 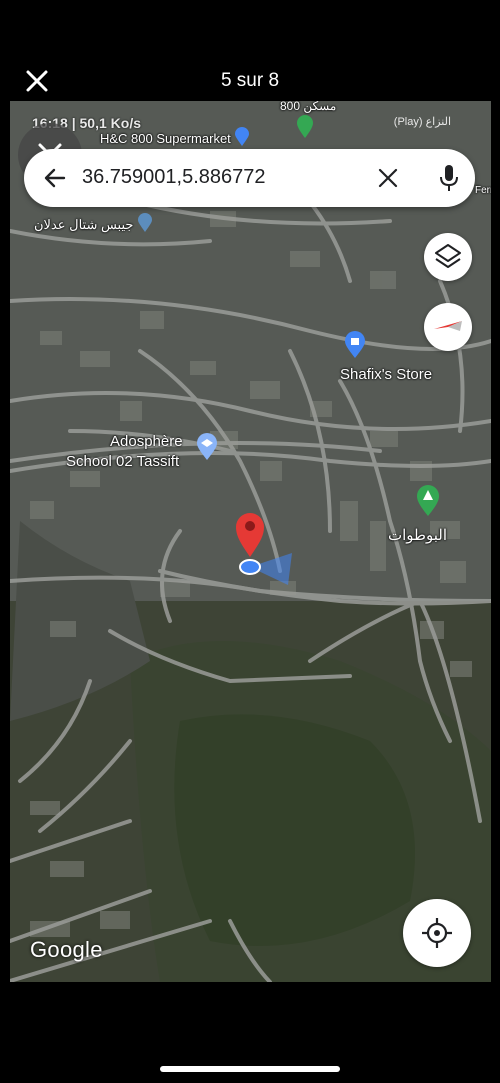 What do you see at coordinates (417, 536) in the screenshot?
I see `poi-park-arabic: البوطوات` at bounding box center [417, 536].